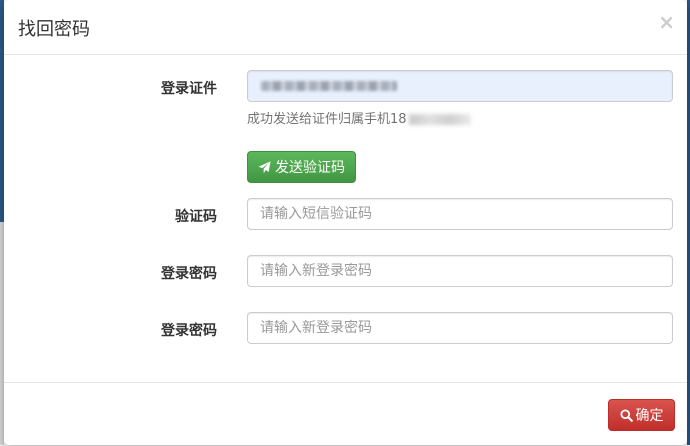 Image resolution: width=690 pixels, height=446 pixels. I want to click on modal-title: 找回密码, so click(54, 29).